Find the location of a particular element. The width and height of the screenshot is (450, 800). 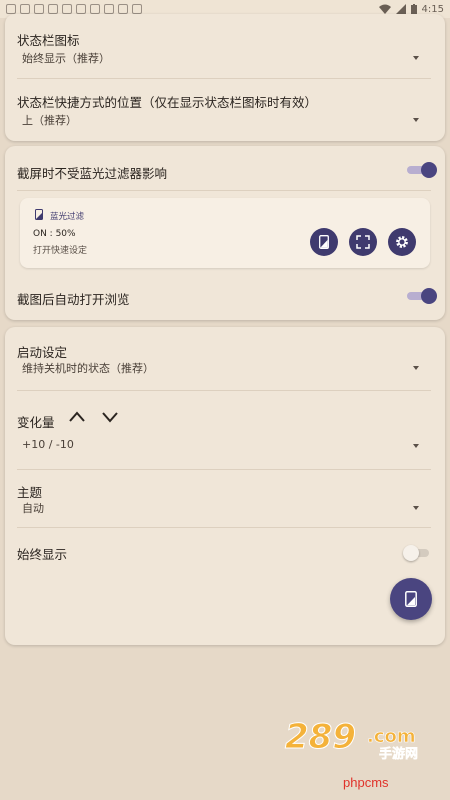

change-amount-value: +10 / -10 is located at coordinates (48, 444).